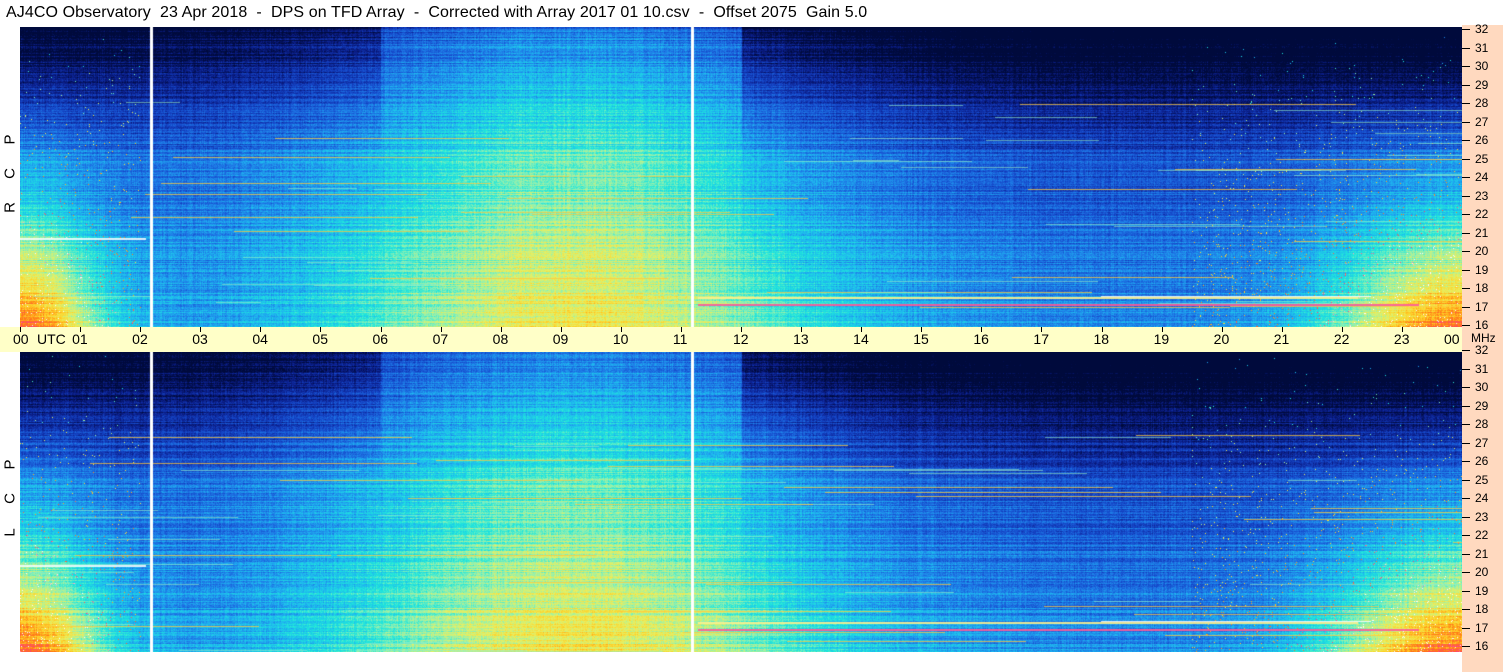  What do you see at coordinates (1482, 424) in the screenshot?
I see `lcp-frequency-tick-label: 28` at bounding box center [1482, 424].